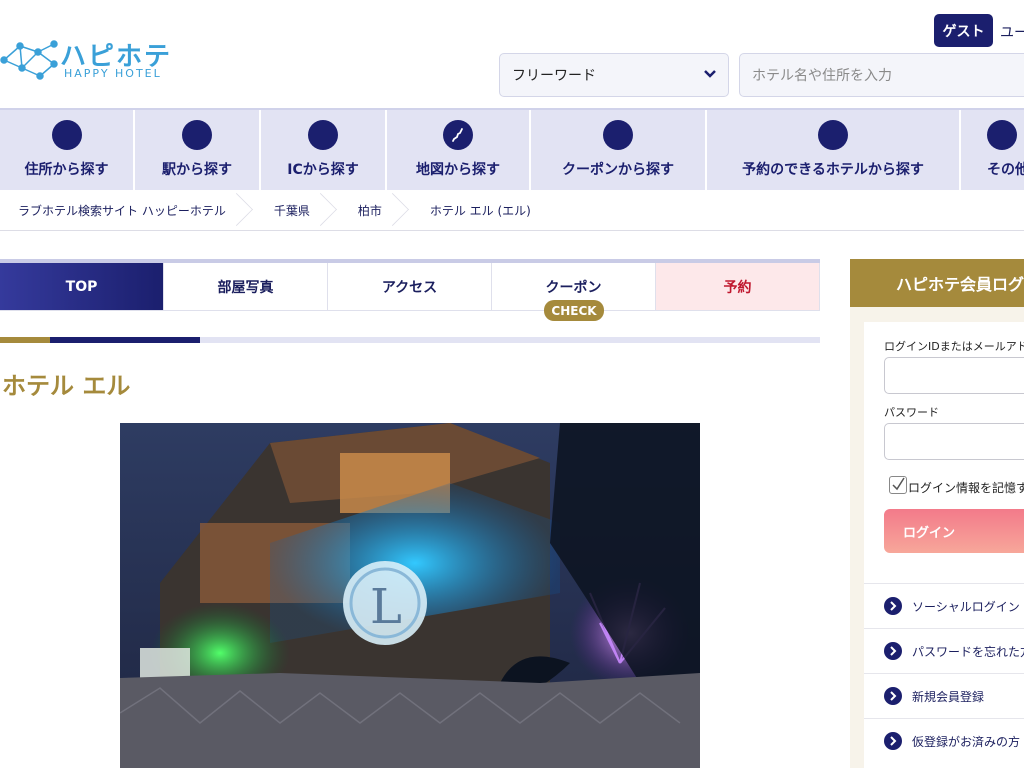  What do you see at coordinates (968, 651) in the screenshot?
I see `menu-link-label: パスワードを忘れた方` at bounding box center [968, 651].